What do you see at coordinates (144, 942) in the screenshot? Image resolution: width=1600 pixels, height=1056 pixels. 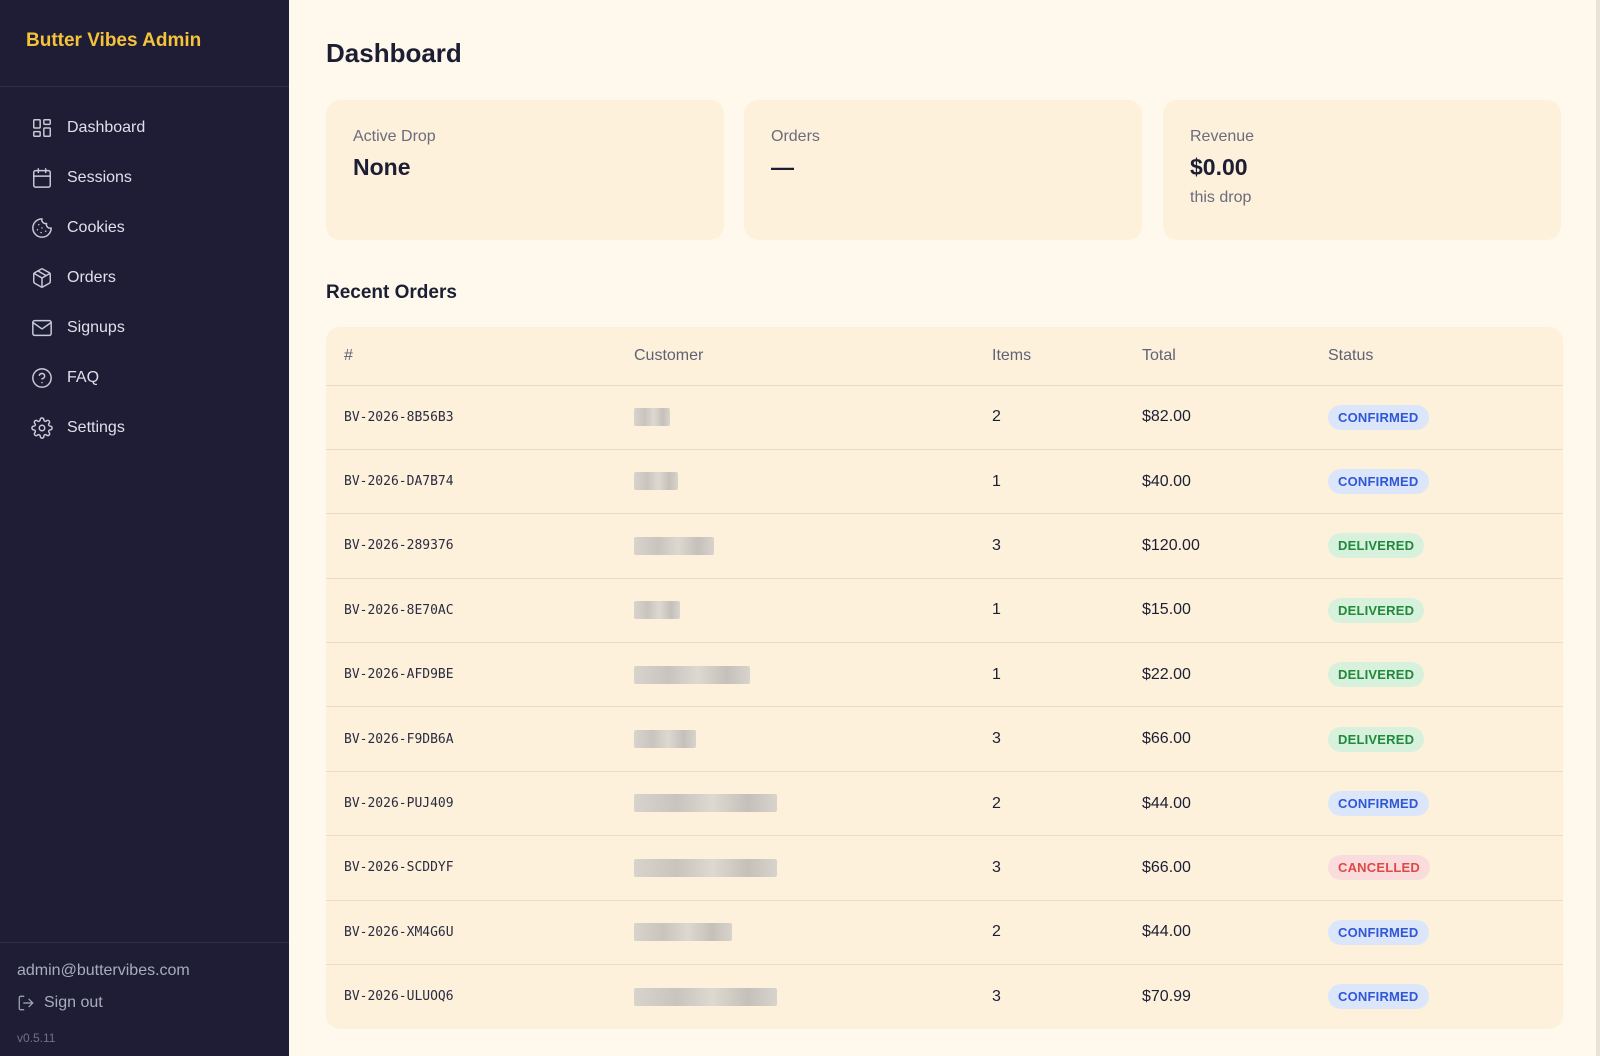 I see `divider` at bounding box center [144, 942].